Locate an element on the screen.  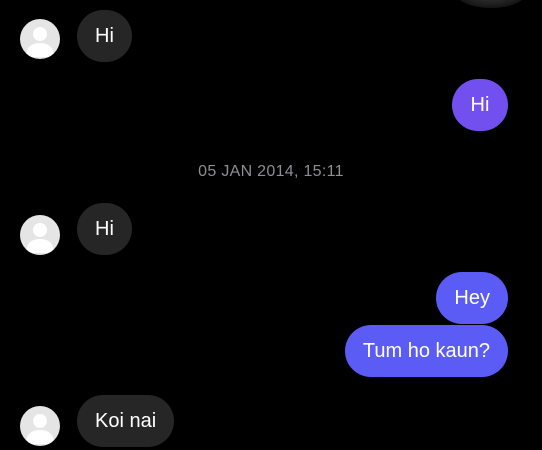
message-text: Koi nai is located at coordinates (126, 421).